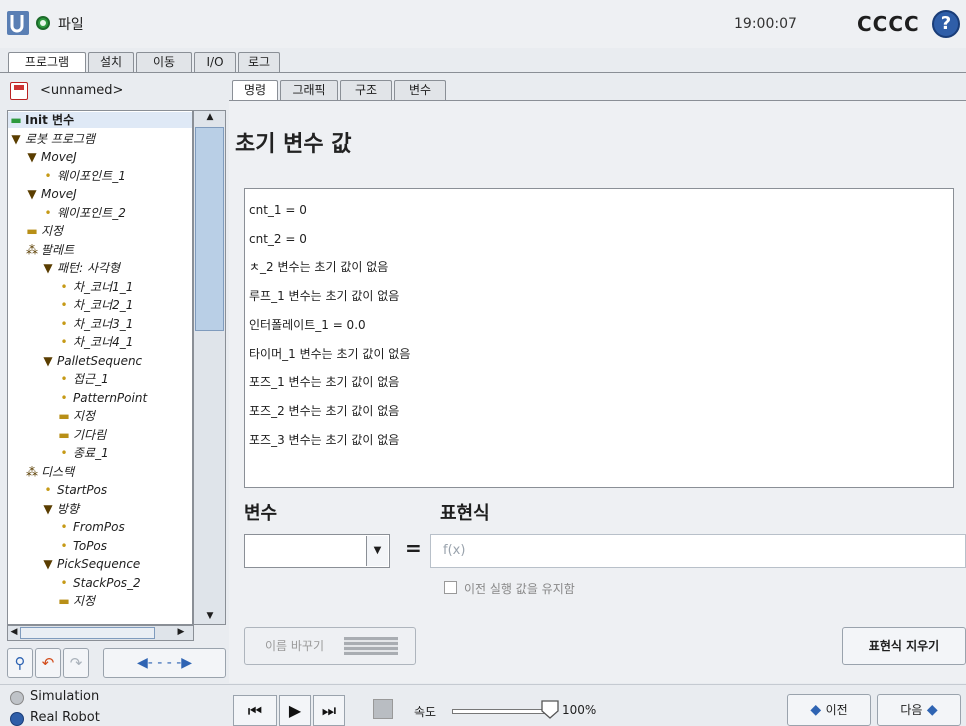 The image size is (966, 726). Describe the element at coordinates (95, 287) in the screenshot. I see `tree-node: • 차_코너1_1` at that location.